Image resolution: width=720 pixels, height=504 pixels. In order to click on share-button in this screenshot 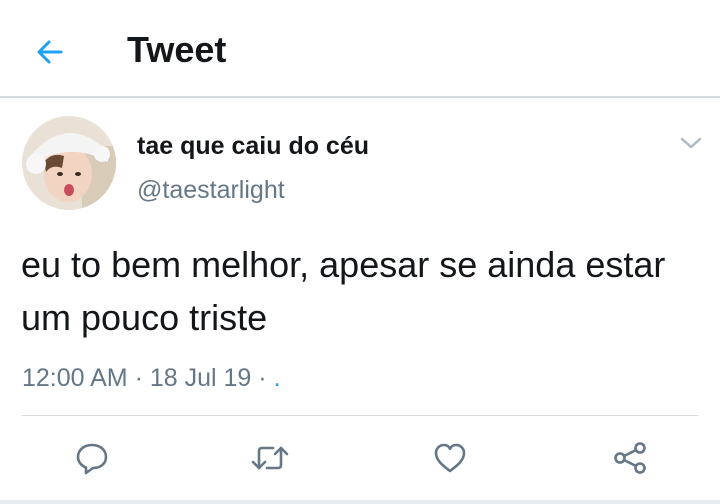, I will do `click(630, 458)`.